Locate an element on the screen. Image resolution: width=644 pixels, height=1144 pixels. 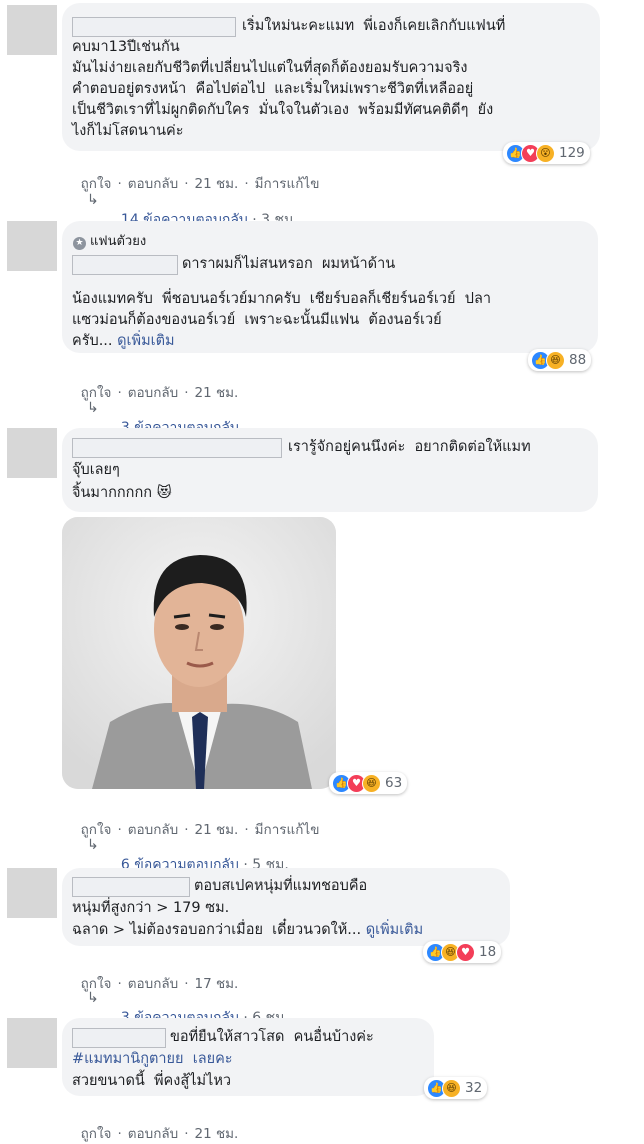
comment-text-line: ดาราผมก็ไม่สนหรอก ผมหน้าด้าน is located at coordinates (289, 264).